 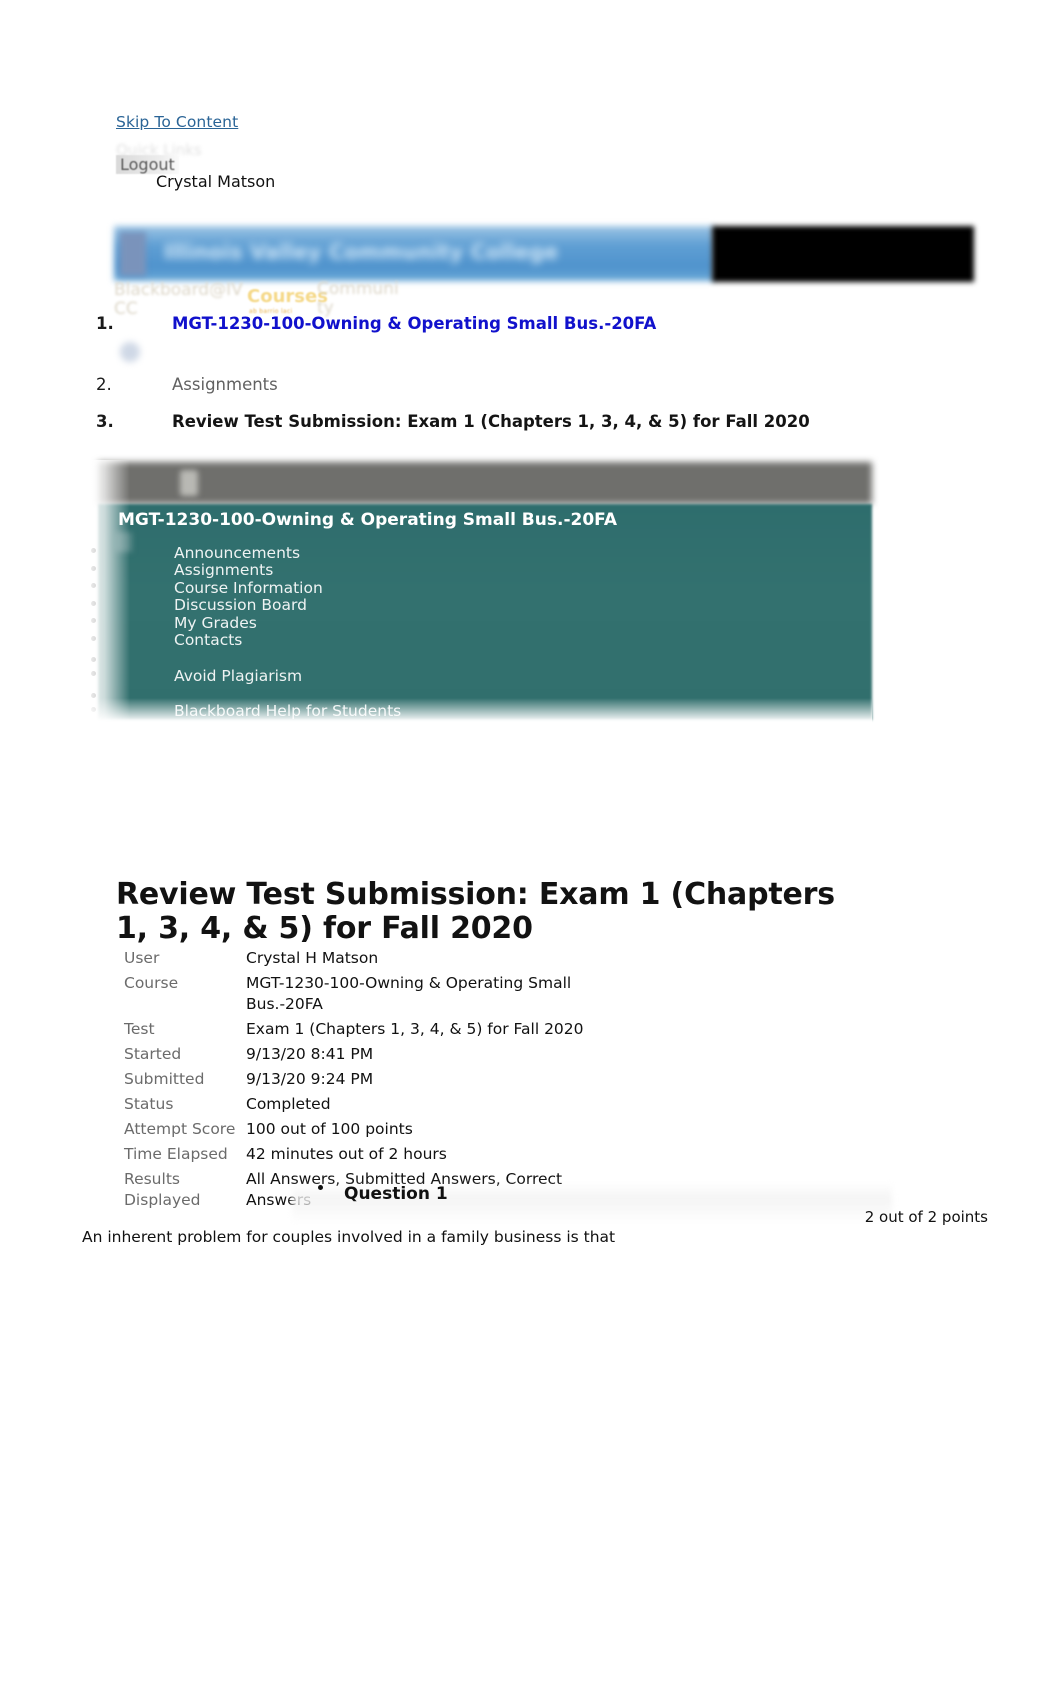 I want to click on breadcrumb-number: 3., so click(x=105, y=421).